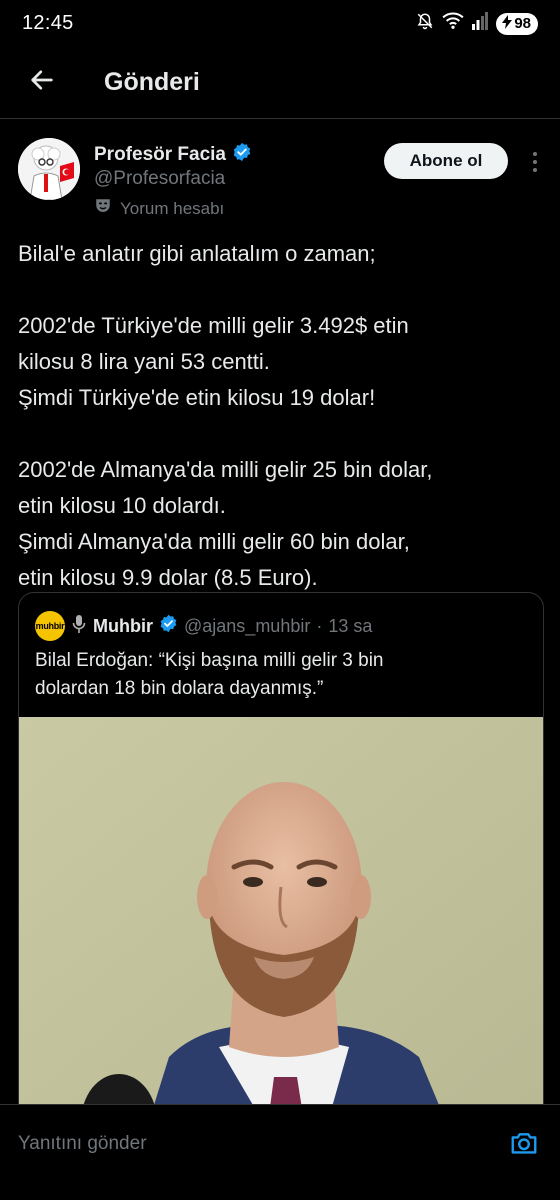 This screenshot has width=560, height=1200. I want to click on quote-time: 13 sa, so click(350, 625).